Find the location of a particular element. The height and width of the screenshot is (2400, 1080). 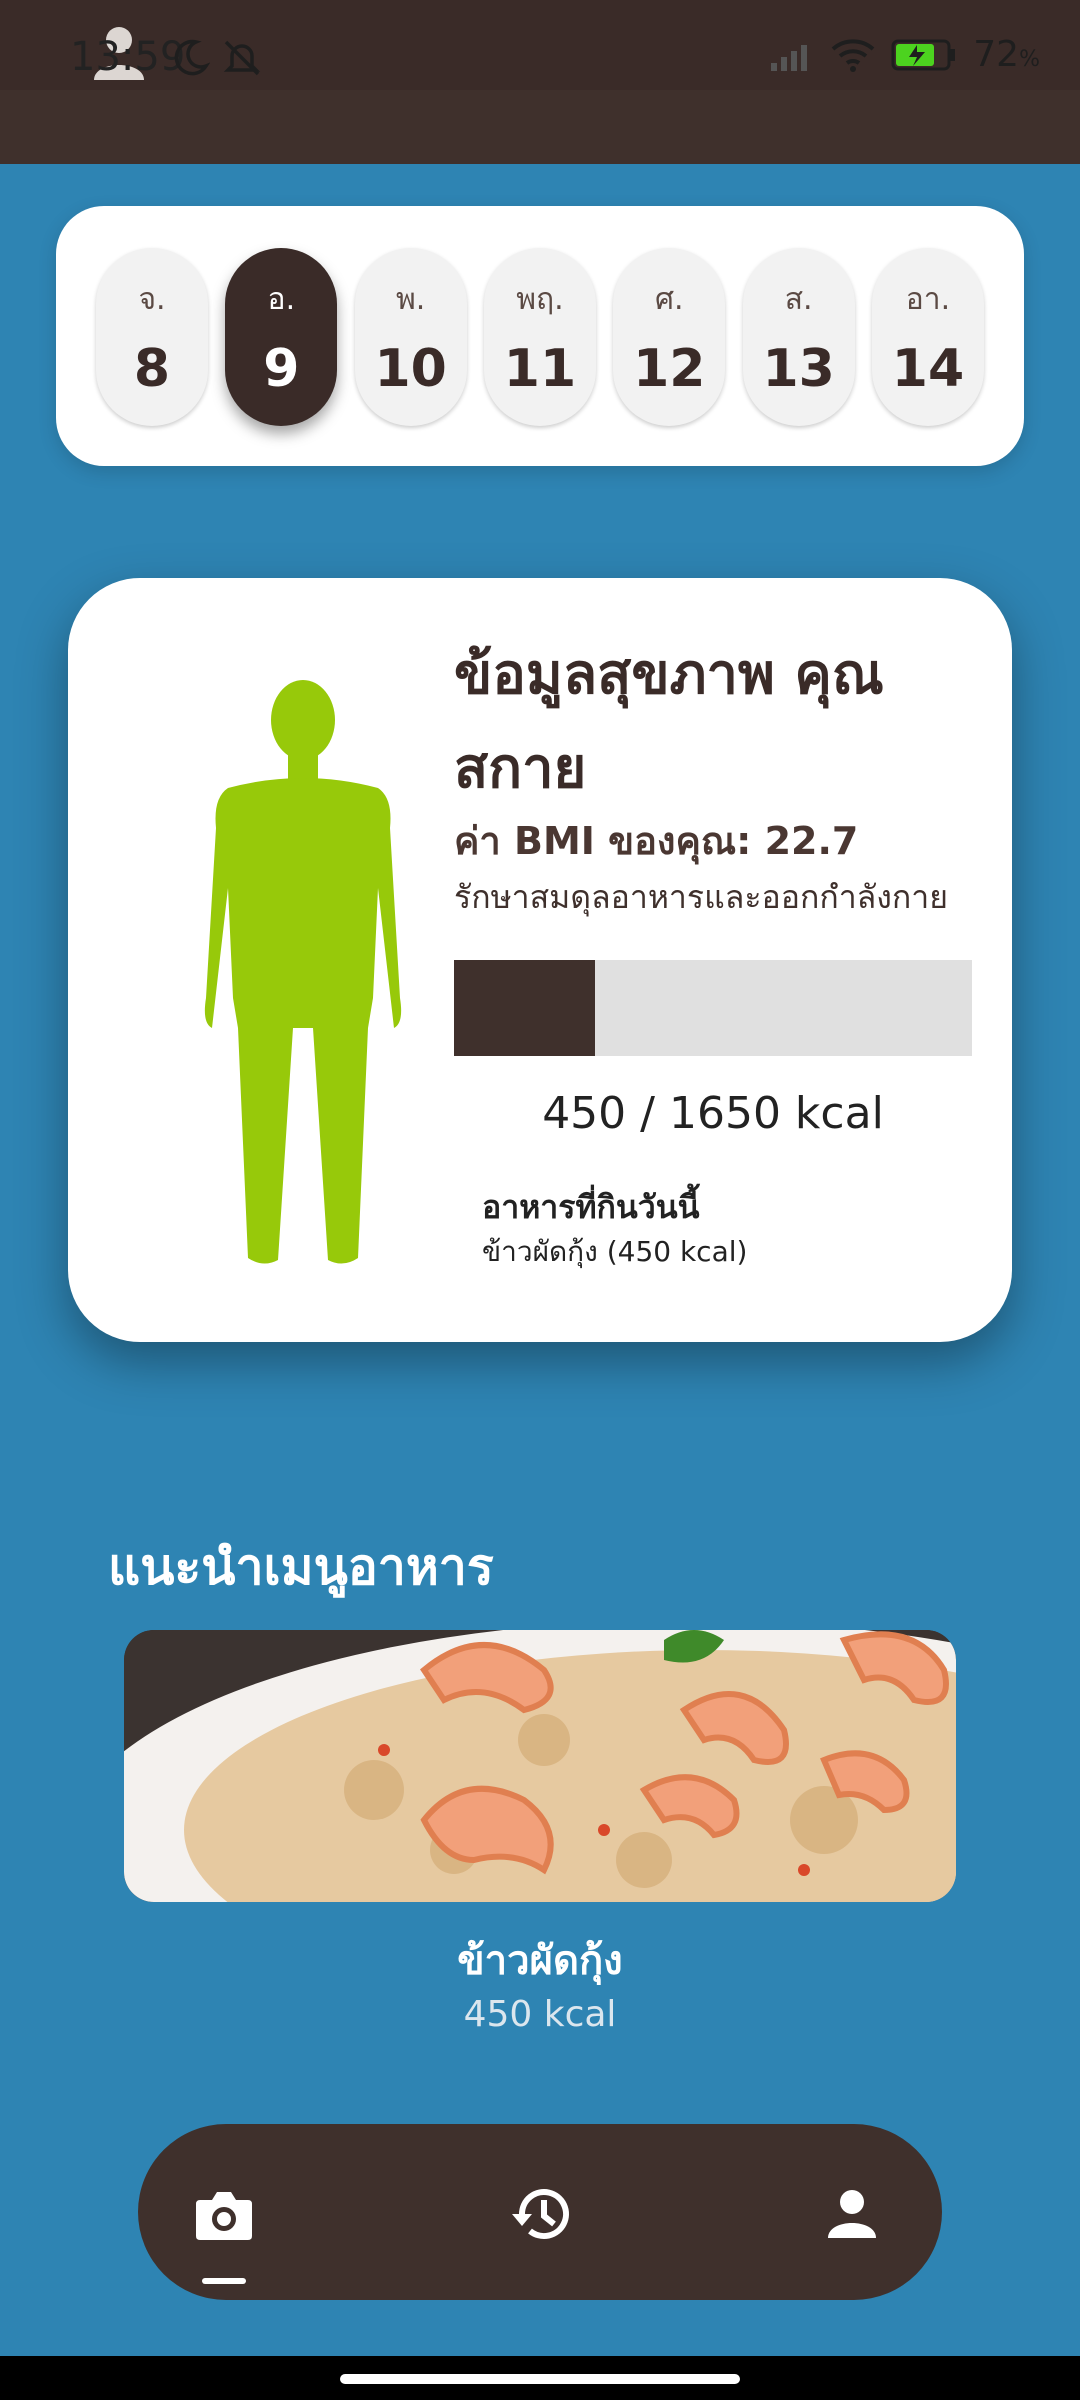

nav-camera-button is located at coordinates (224, 2214).